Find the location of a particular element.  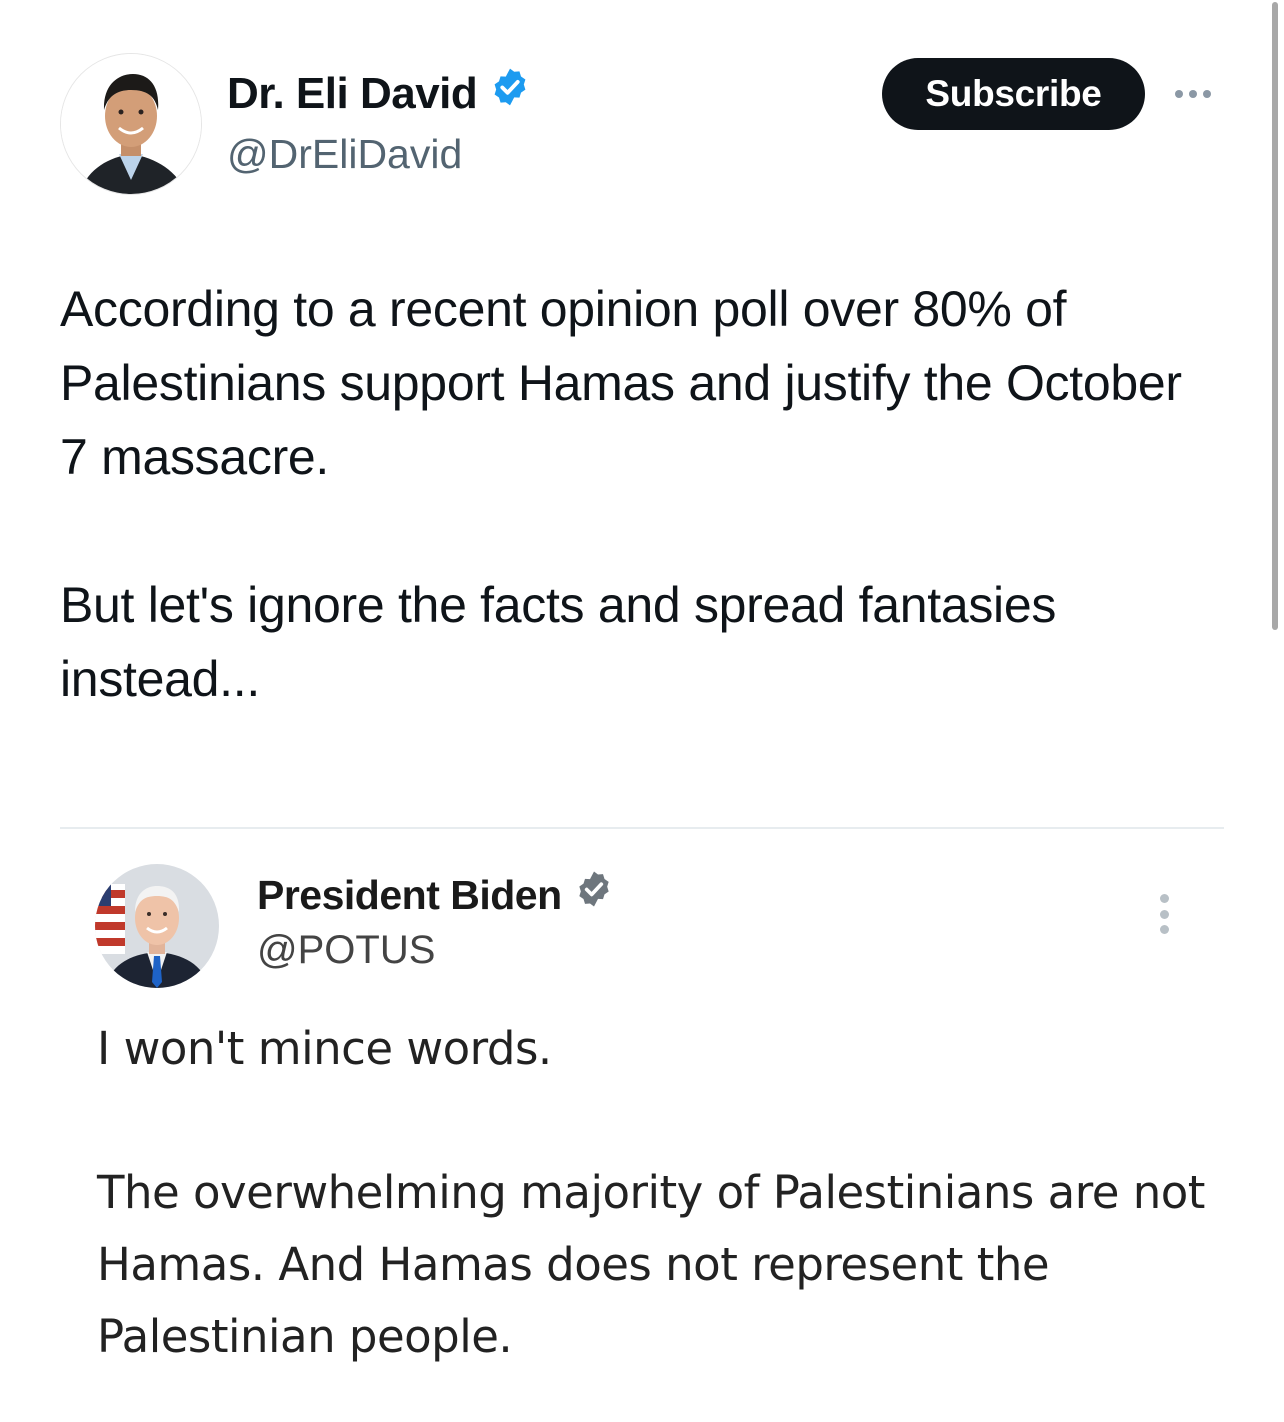

quoted-display-name: President Biden is located at coordinates (435, 895).